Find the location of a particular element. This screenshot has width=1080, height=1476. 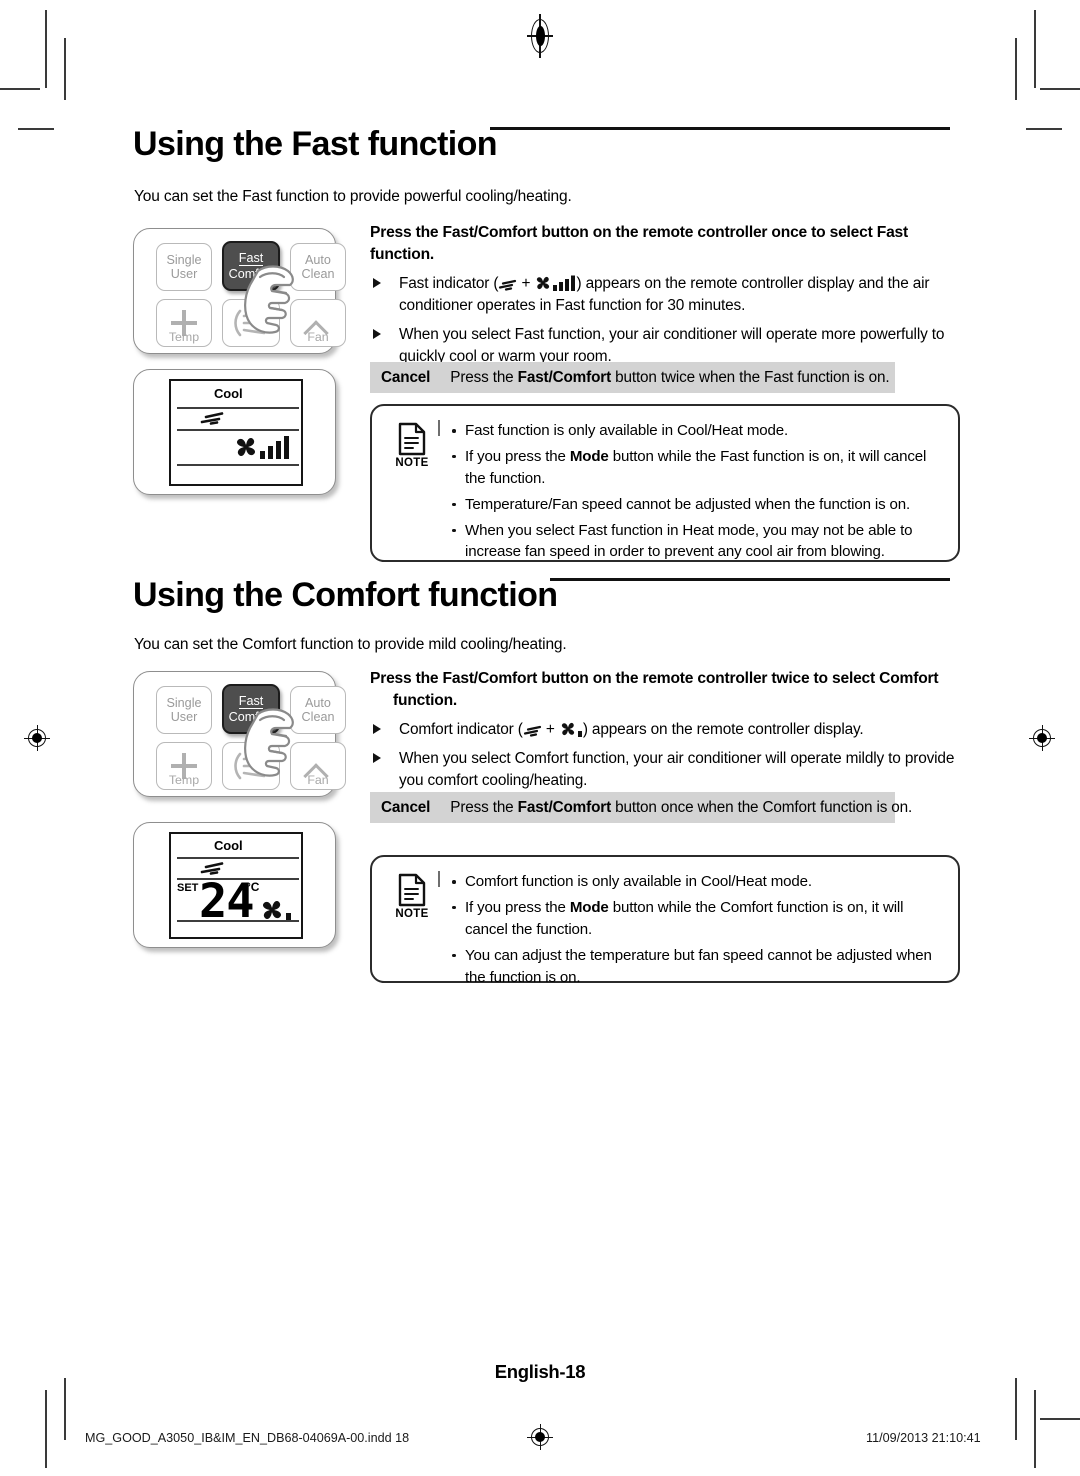

button-label-temp: Temp is located at coordinates (184, 337).